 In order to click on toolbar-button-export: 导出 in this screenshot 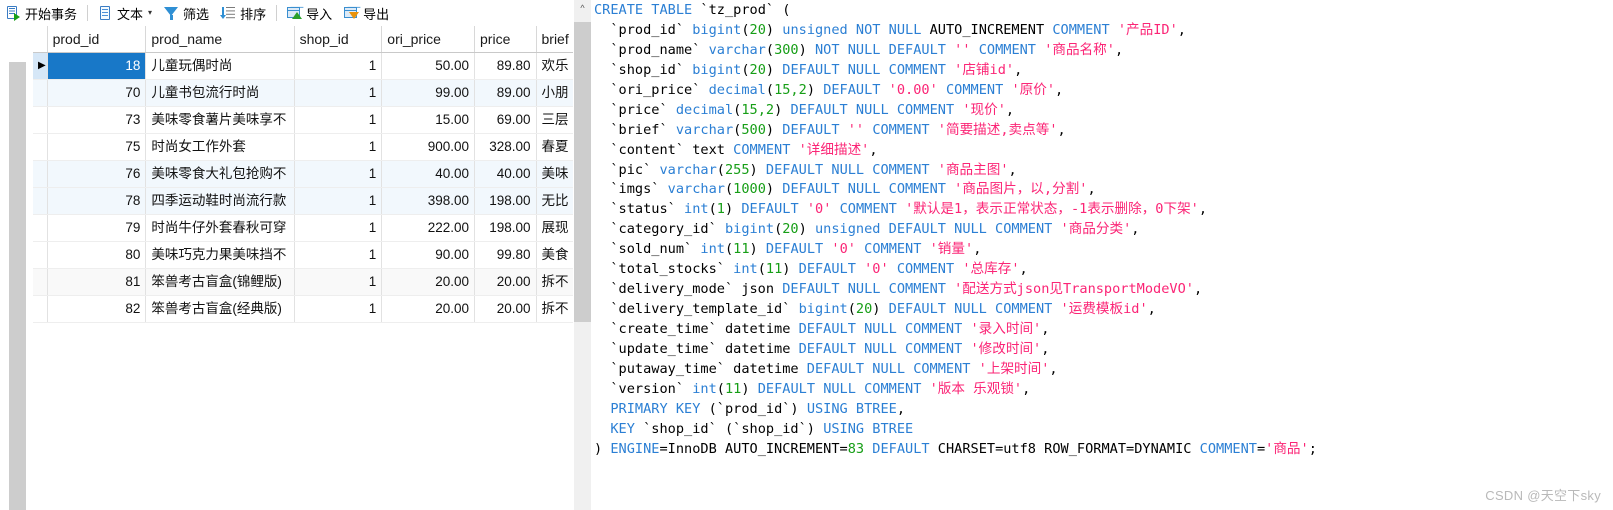, I will do `click(366, 13)`.